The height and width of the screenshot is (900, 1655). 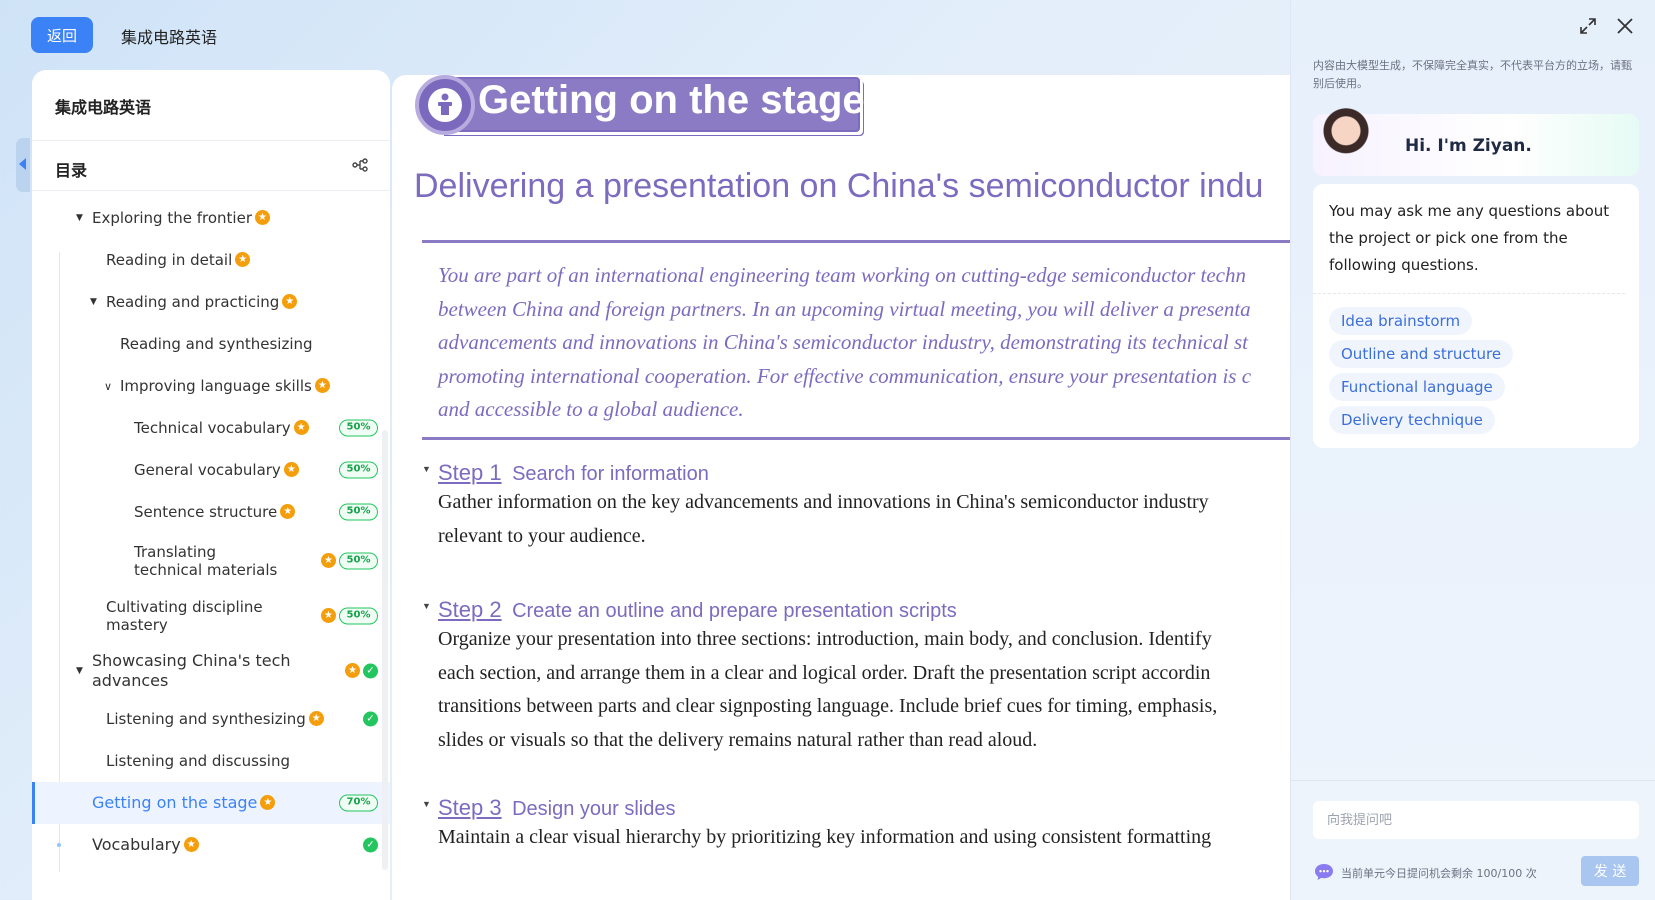 I want to click on chat-input-area: 当前单元今日提问机会剩余 100/100 次 发 送, so click(x=1473, y=840).